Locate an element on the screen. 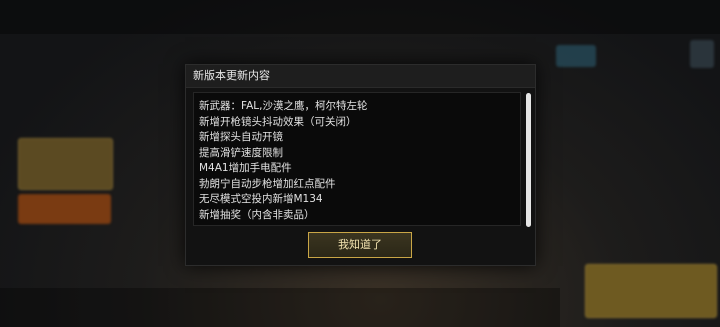 This screenshot has height=327, width=720. scrollbar-thumb is located at coordinates (528, 160).